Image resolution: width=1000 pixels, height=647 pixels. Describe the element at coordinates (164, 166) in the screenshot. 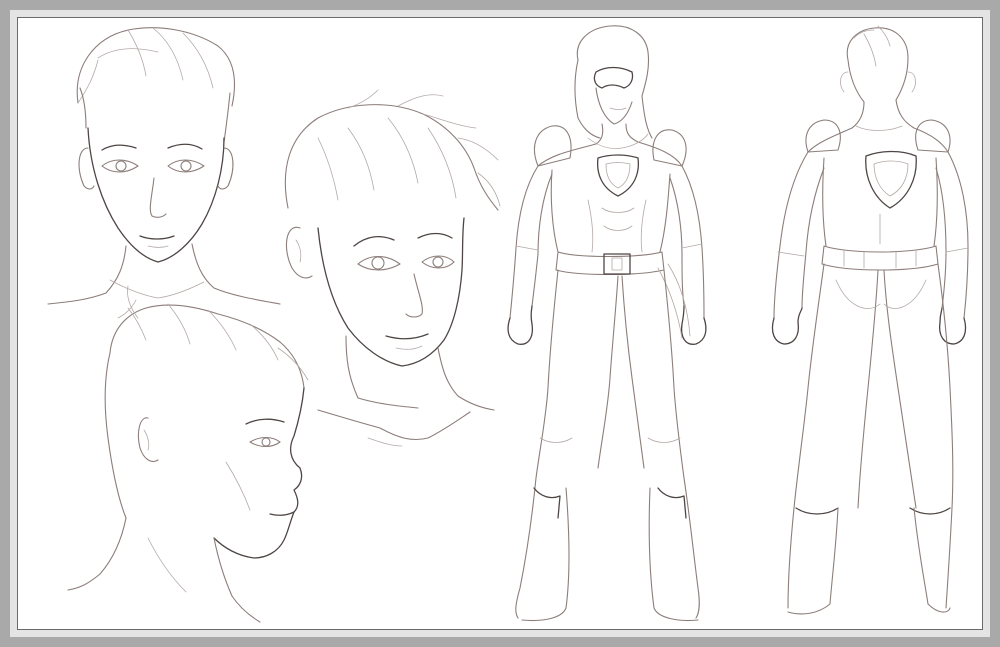

I see `front-view-head` at that location.